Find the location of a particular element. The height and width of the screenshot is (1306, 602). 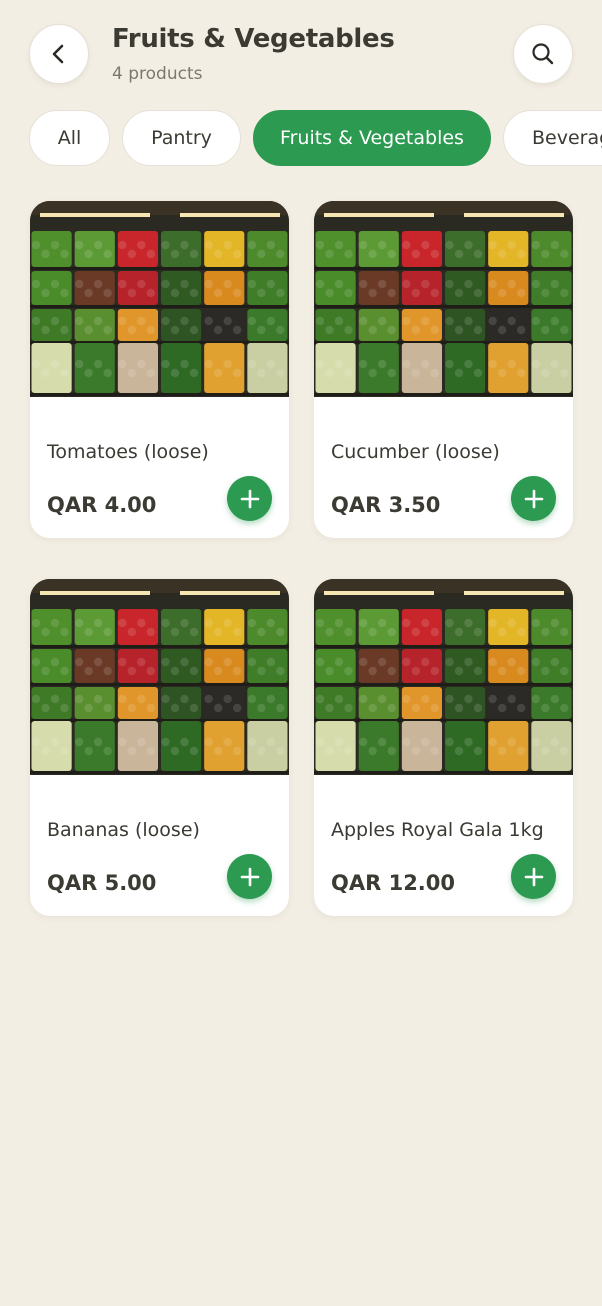

product-card: Bananas (loose) QAR 5.00 is located at coordinates (159, 747).